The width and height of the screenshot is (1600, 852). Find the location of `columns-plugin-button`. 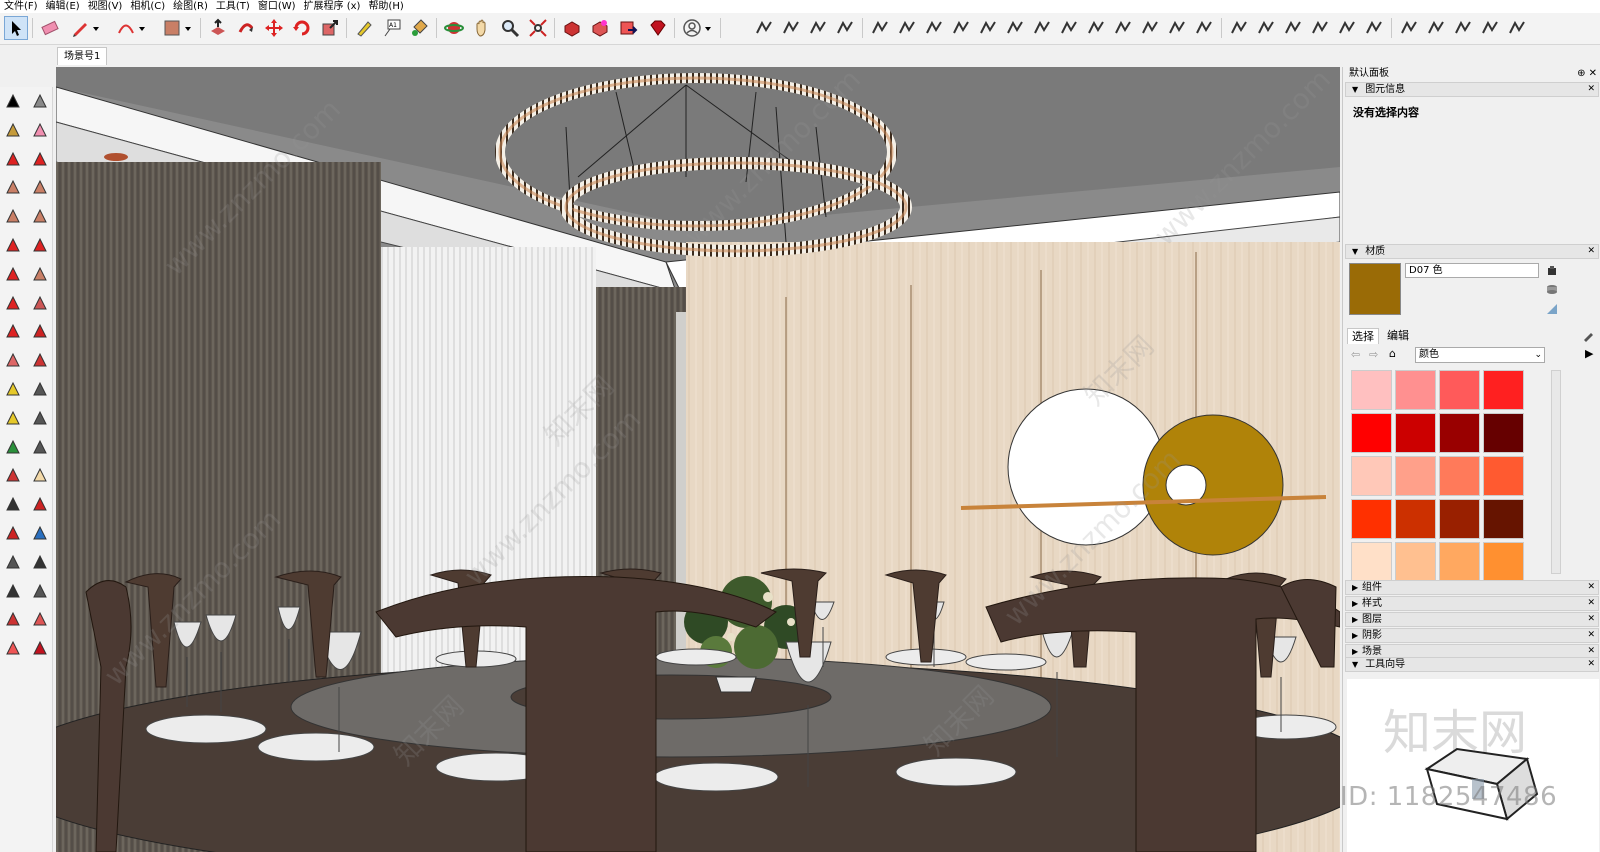

columns-plugin-button is located at coordinates (1374, 28).